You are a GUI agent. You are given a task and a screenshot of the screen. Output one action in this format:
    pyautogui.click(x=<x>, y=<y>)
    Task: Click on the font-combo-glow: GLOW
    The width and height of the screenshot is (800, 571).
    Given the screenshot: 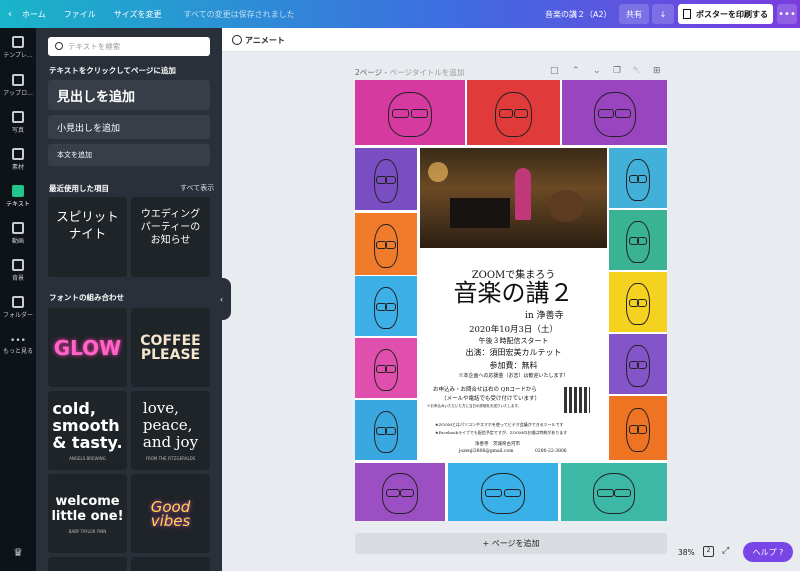 What is the action you would take?
    pyautogui.click(x=87, y=347)
    